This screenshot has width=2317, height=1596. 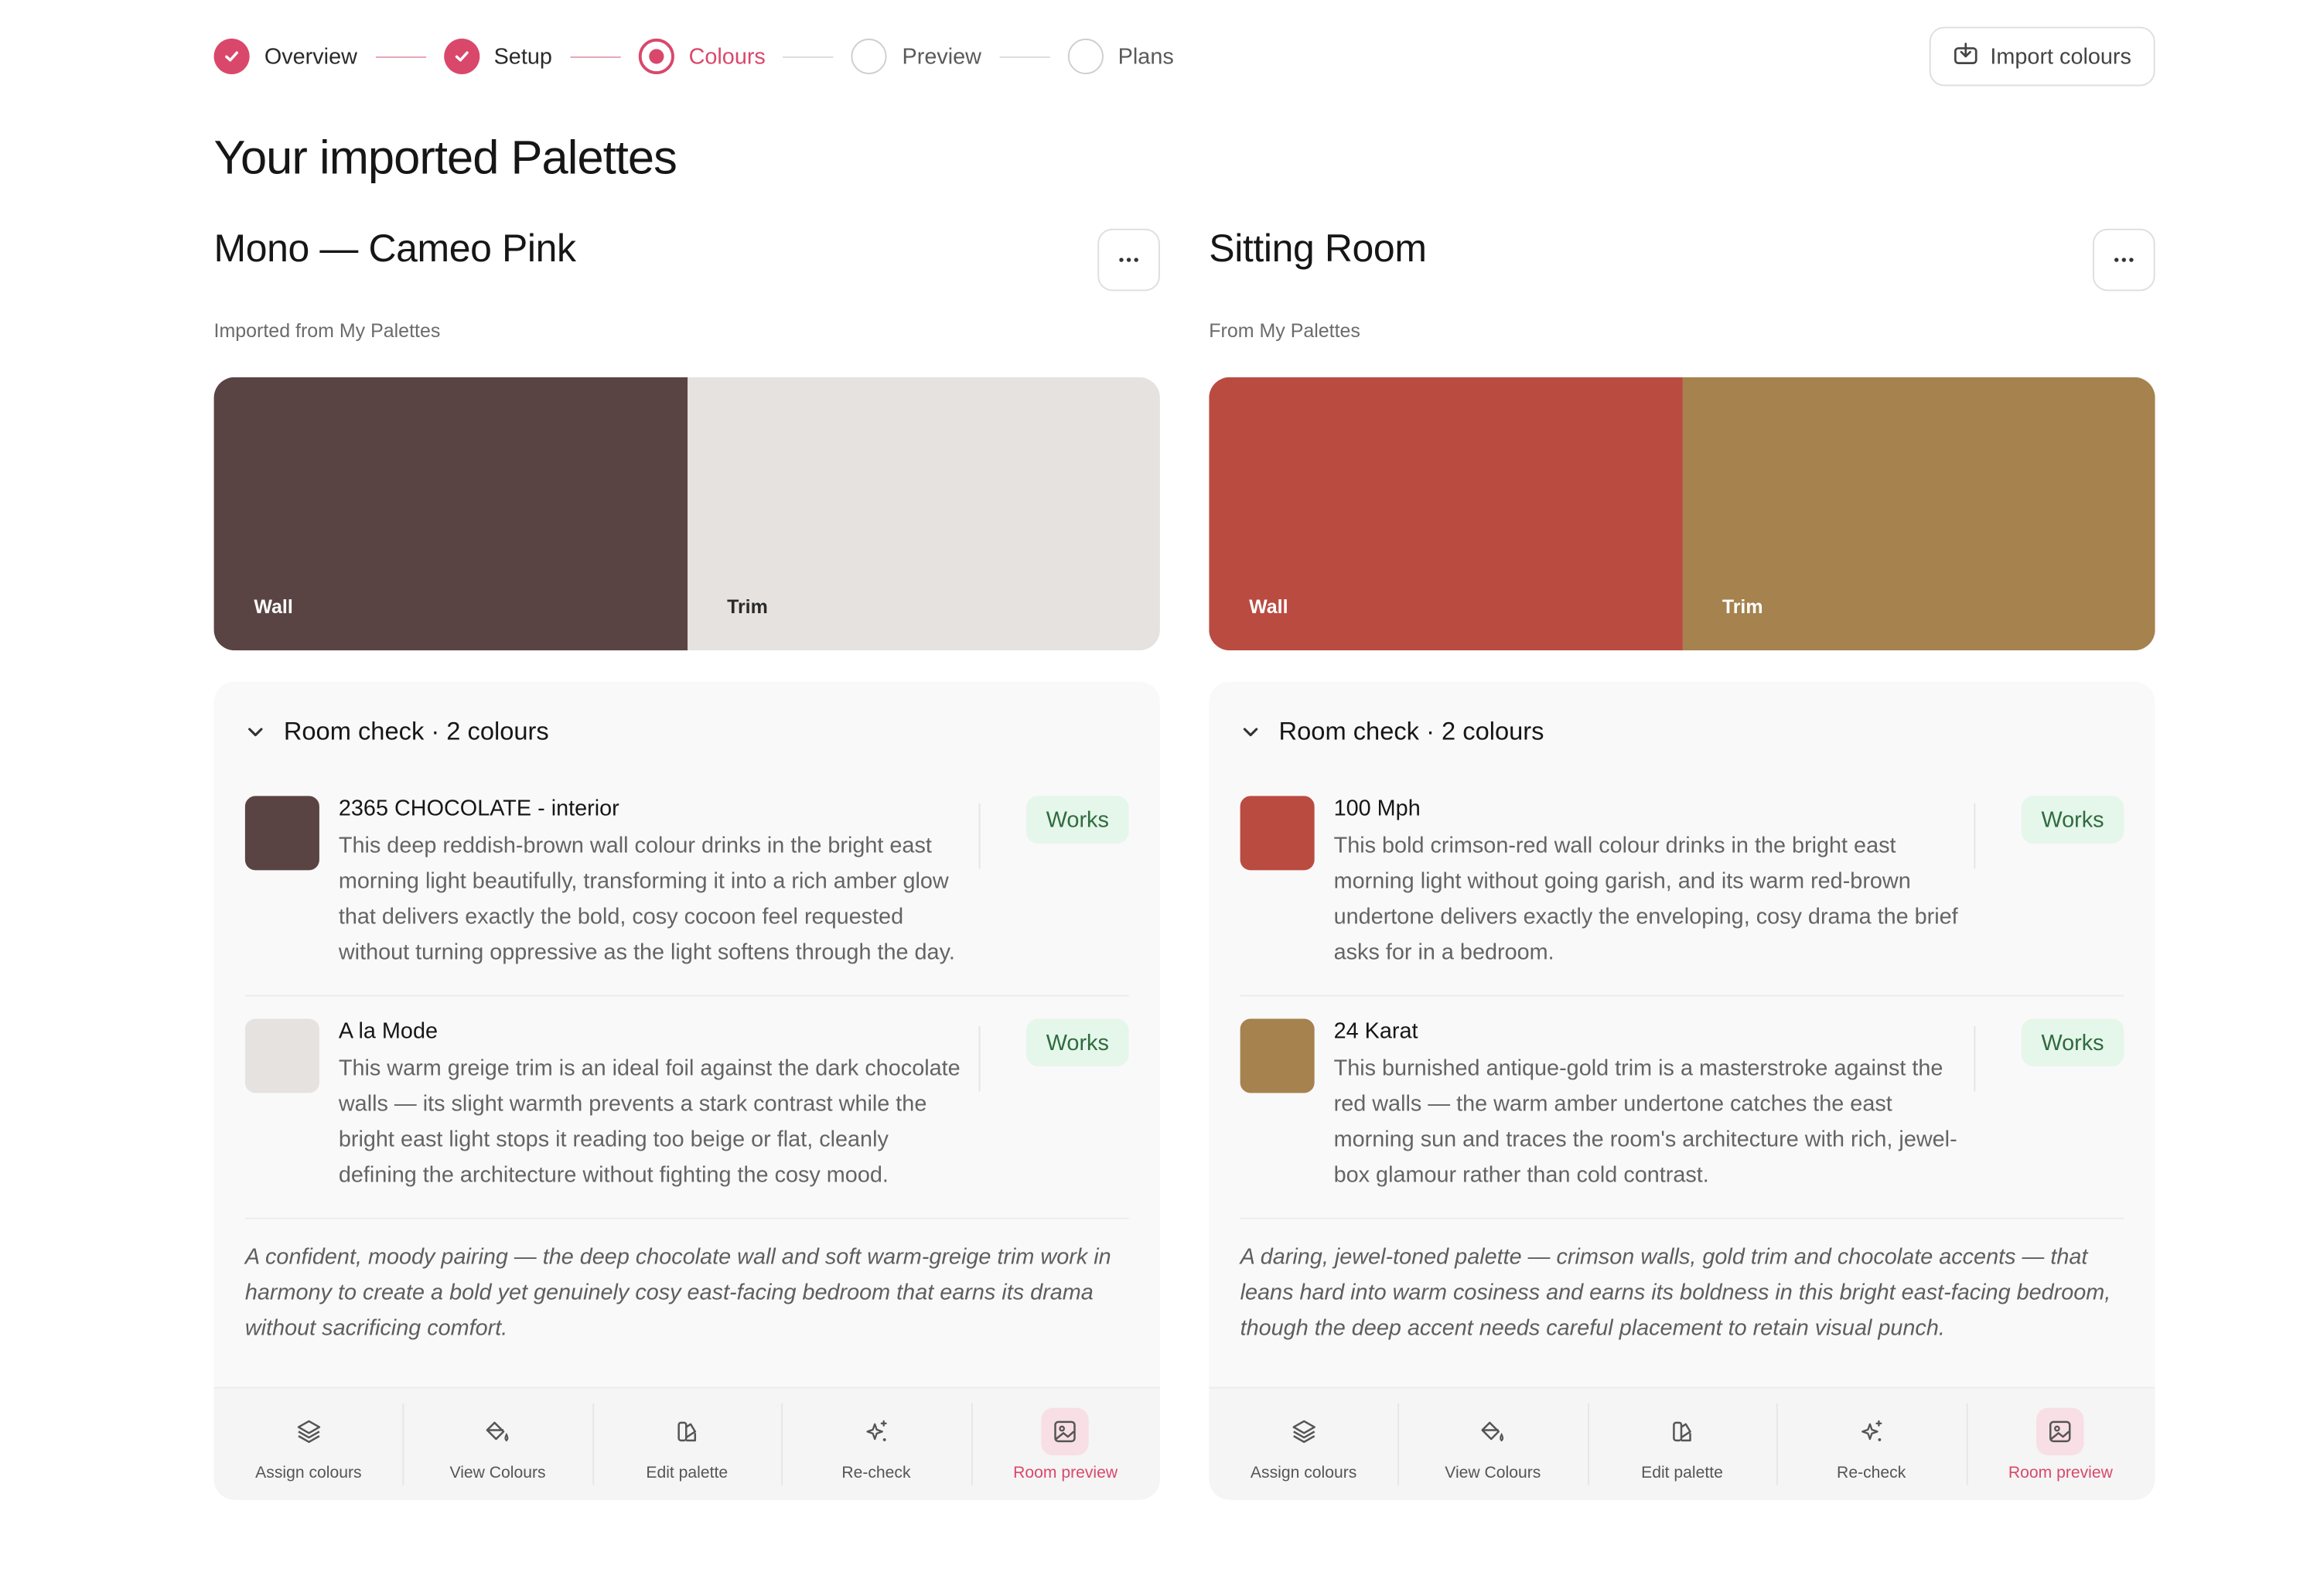 I want to click on current-step-icon, so click(x=656, y=56).